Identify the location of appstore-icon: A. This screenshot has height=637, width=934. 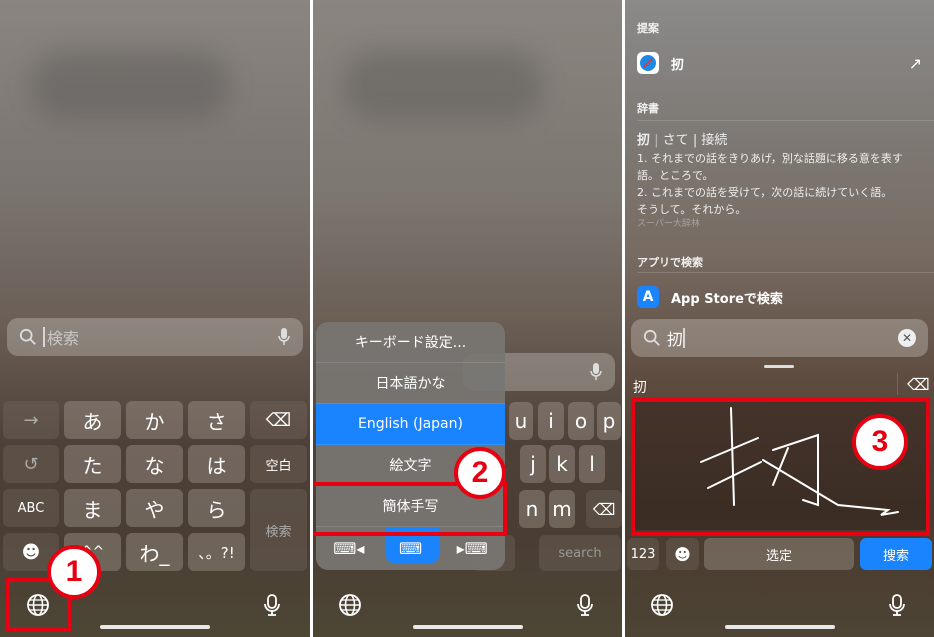
(648, 297).